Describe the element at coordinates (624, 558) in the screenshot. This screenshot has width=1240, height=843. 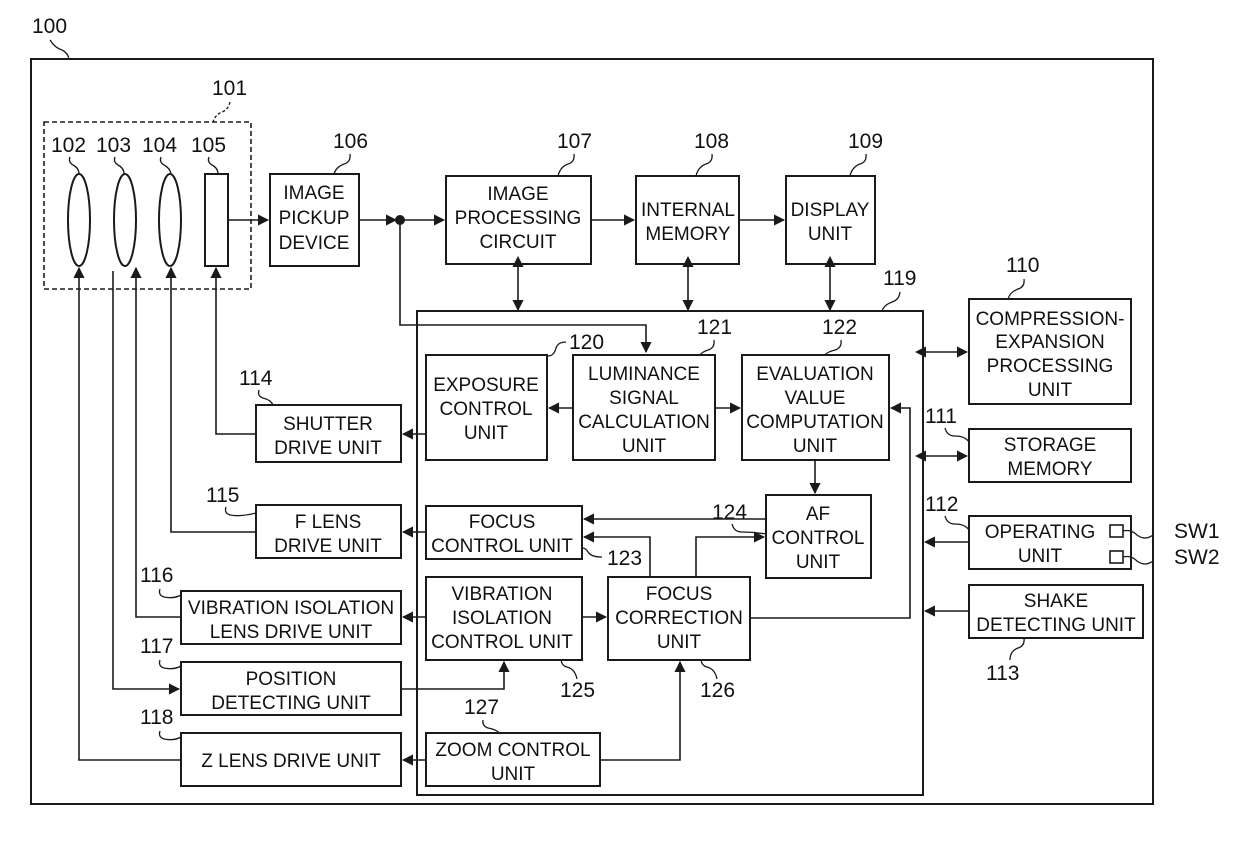
I see `ref-123: 123` at that location.